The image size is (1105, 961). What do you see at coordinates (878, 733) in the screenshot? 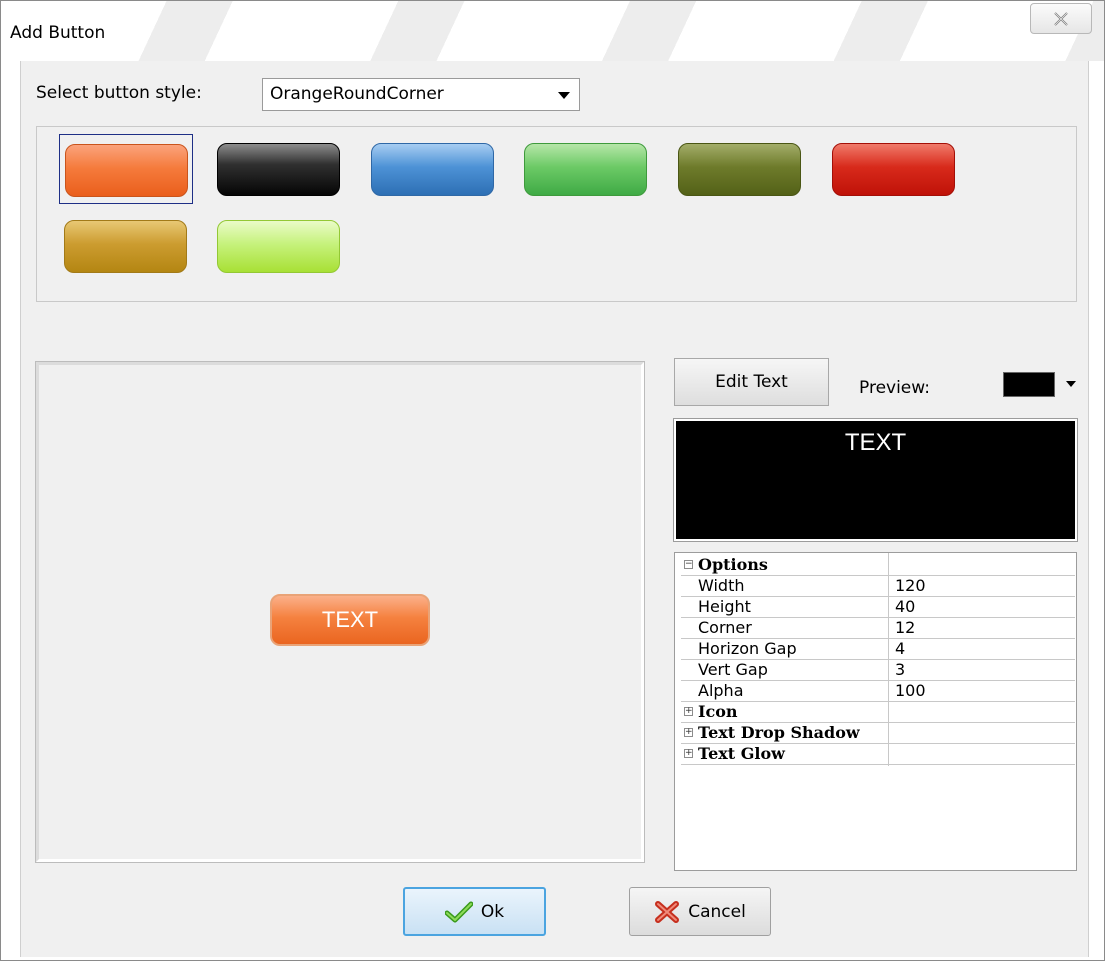
I see `category-text-drop-shadow: + Text Drop Shadow` at bounding box center [878, 733].